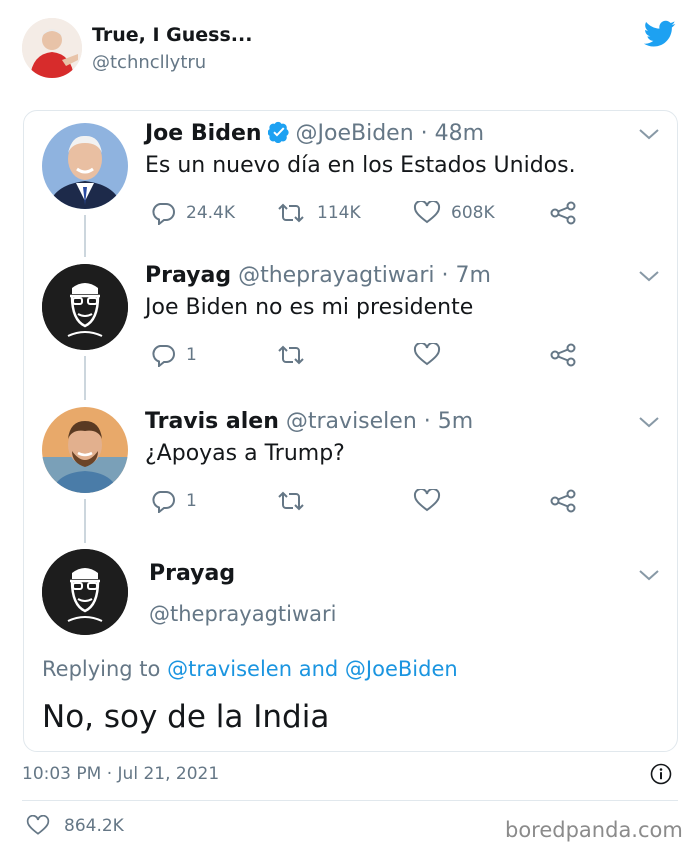 The image size is (700, 854). What do you see at coordinates (229, 669) in the screenshot?
I see `mention-link: @traviselen` at bounding box center [229, 669].